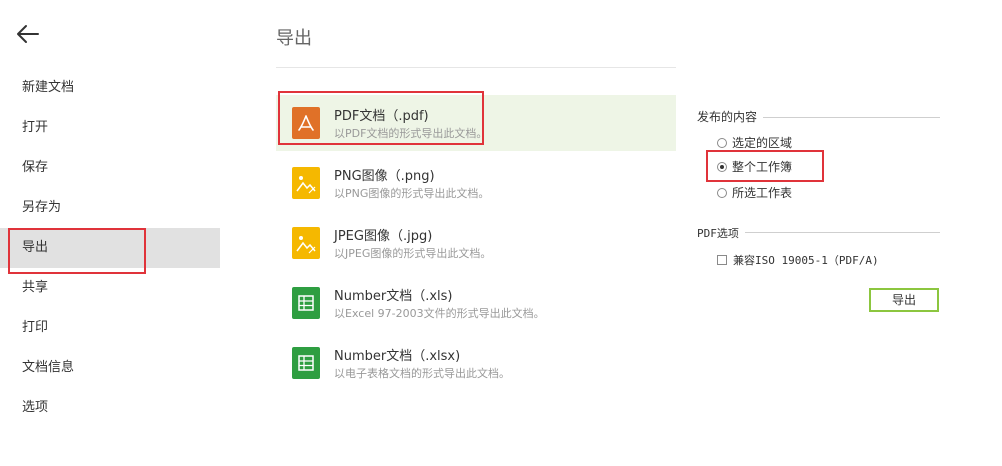 Image resolution: width=1002 pixels, height=466 pixels. Describe the element at coordinates (762, 193) in the screenshot. I see `radio-label: 所选工作表` at that location.